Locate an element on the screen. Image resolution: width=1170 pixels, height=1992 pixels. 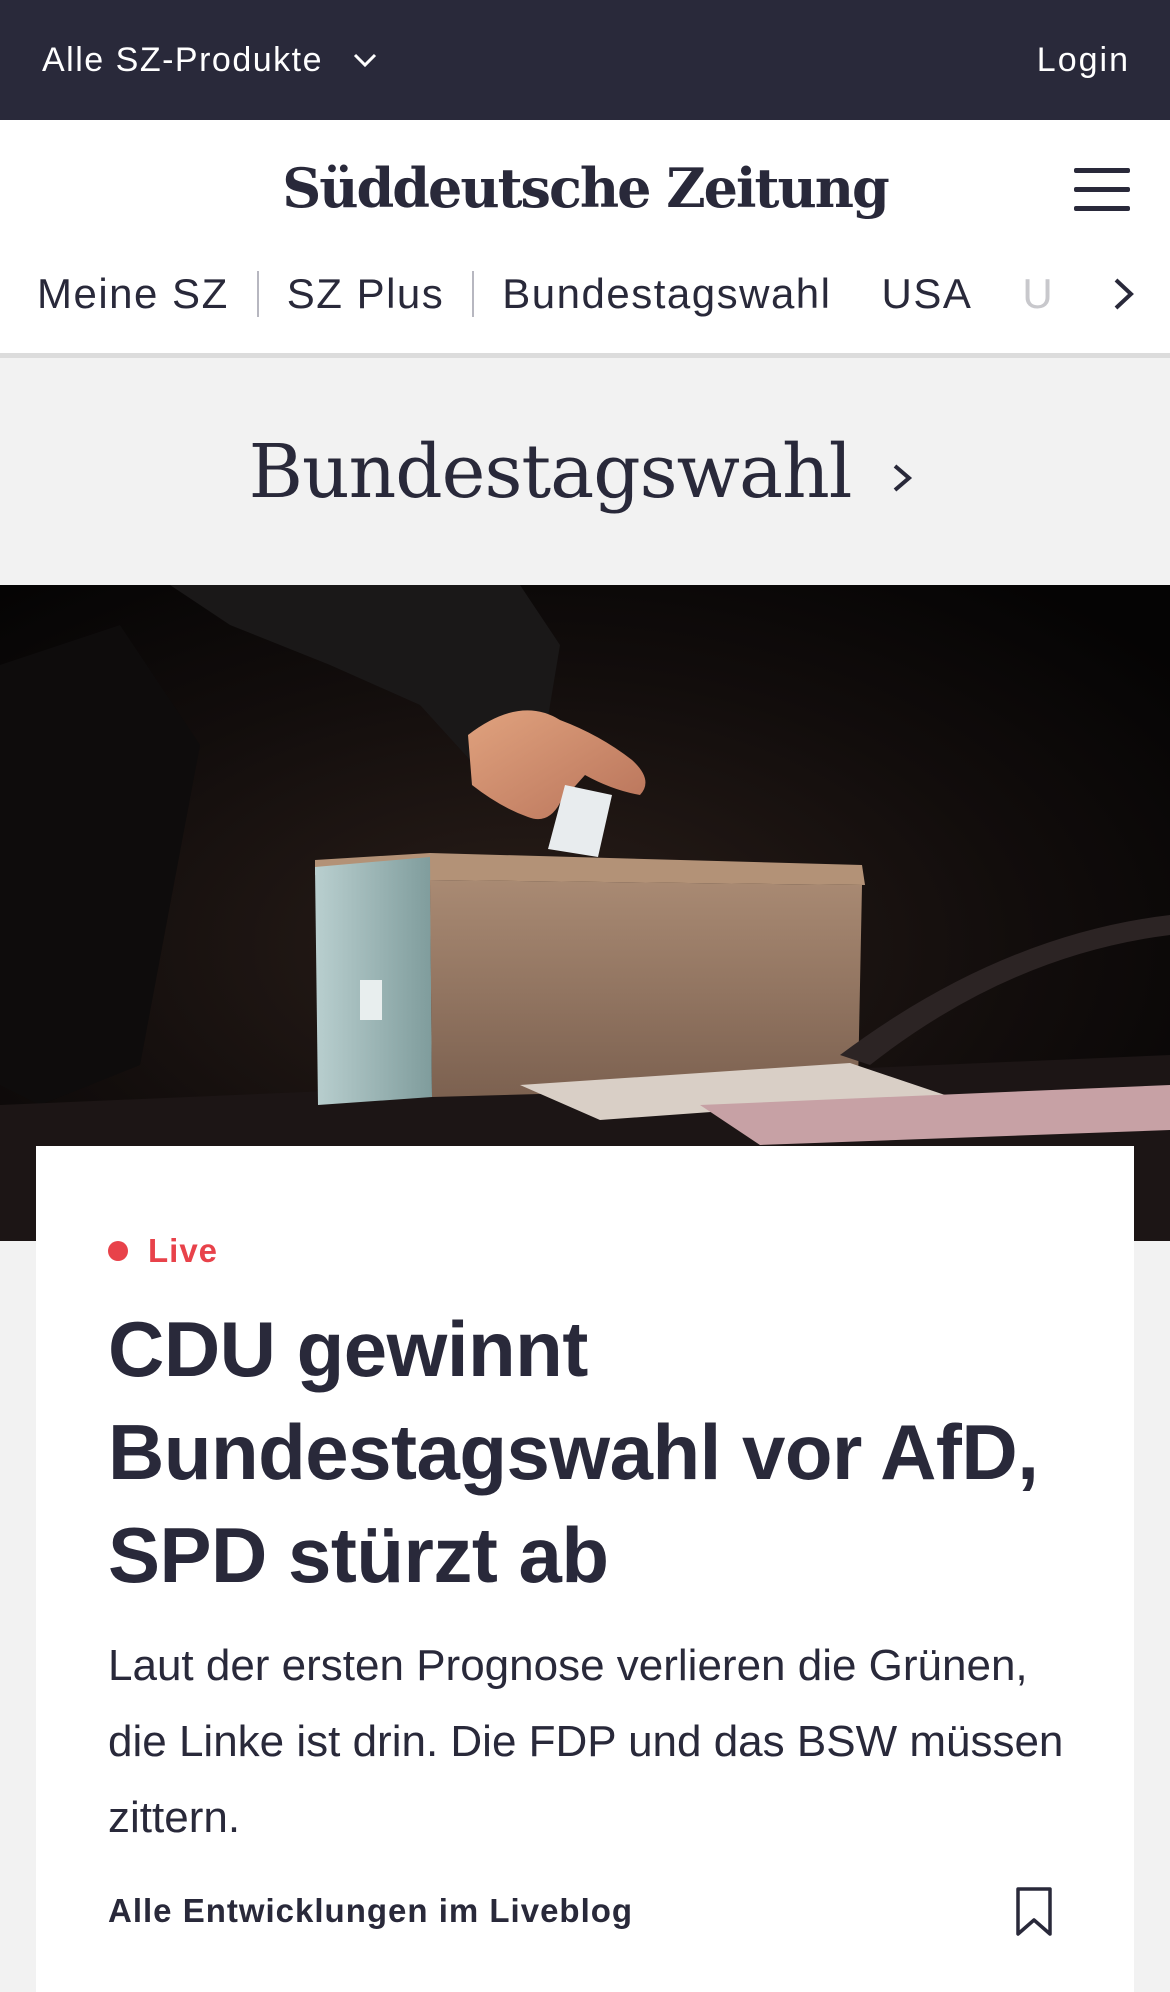
nav-item-usa: USA is located at coordinates (927, 294).